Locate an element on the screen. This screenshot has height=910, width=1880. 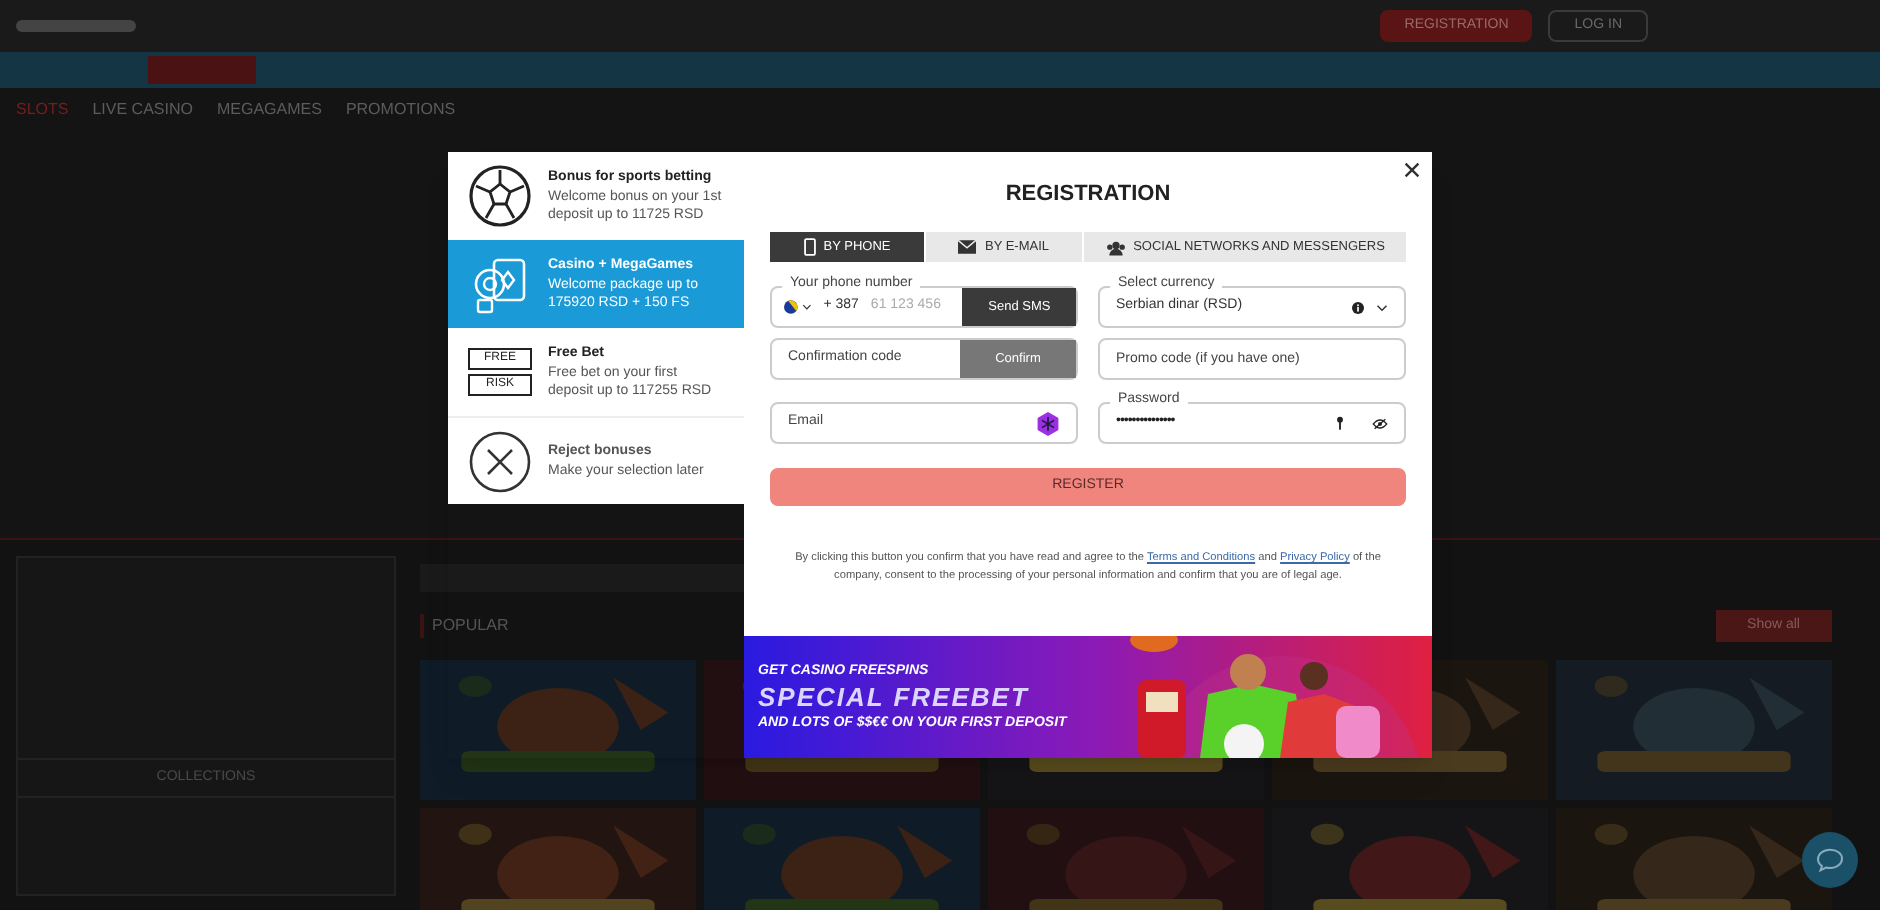
info-icon is located at coordinates (1358, 307).